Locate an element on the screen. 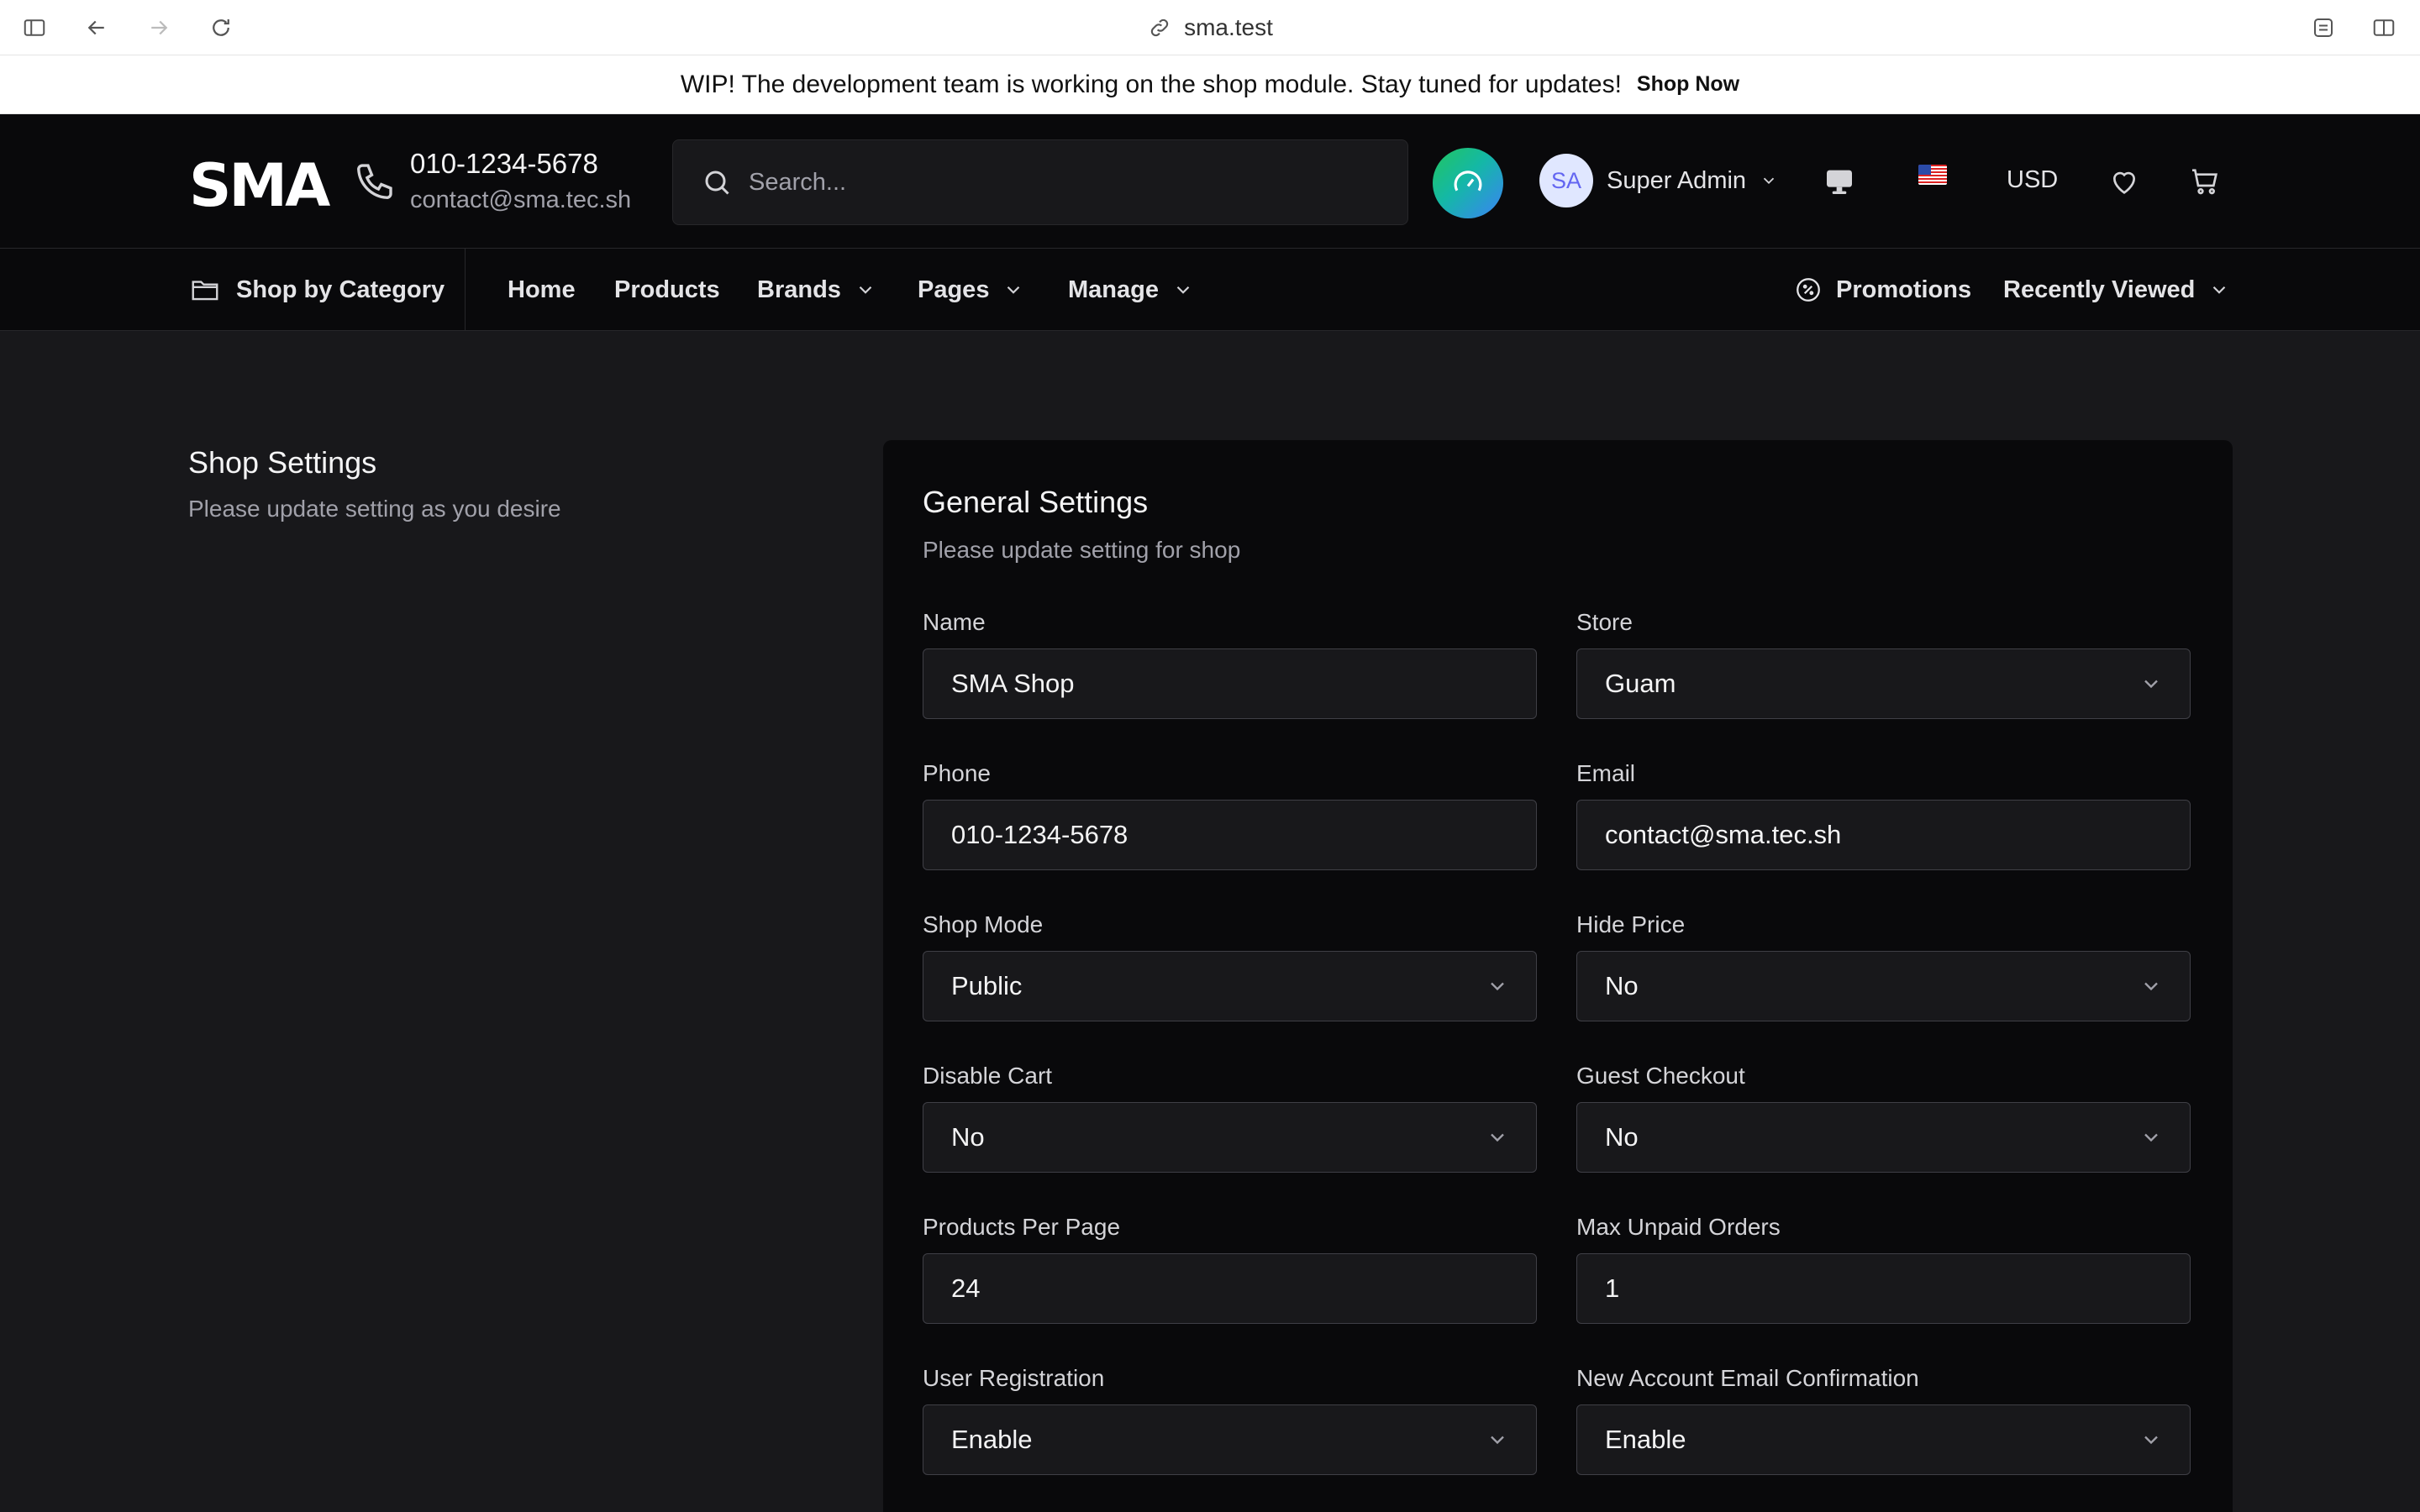 This screenshot has width=2420, height=1512. card-title: General Settings is located at coordinates (1036, 502).